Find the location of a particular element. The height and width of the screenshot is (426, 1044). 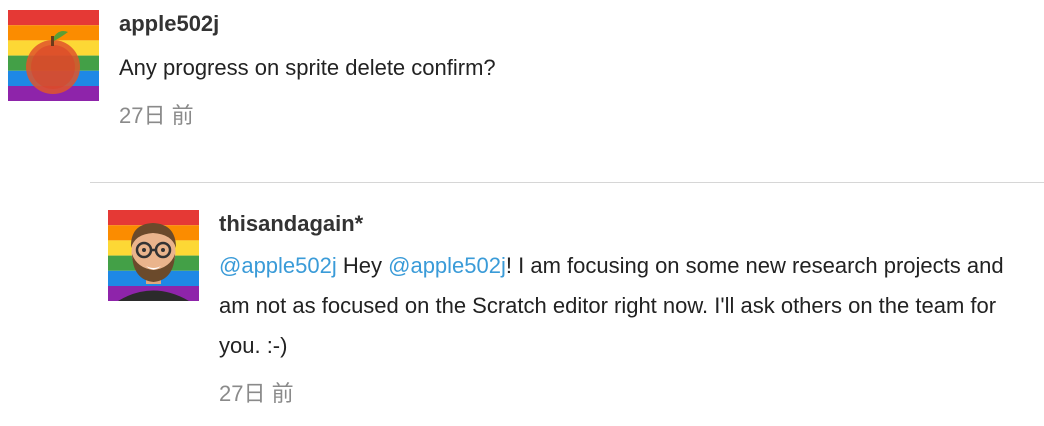

comment-text: Any progress on sprite delete confirm? is located at coordinates (307, 67).